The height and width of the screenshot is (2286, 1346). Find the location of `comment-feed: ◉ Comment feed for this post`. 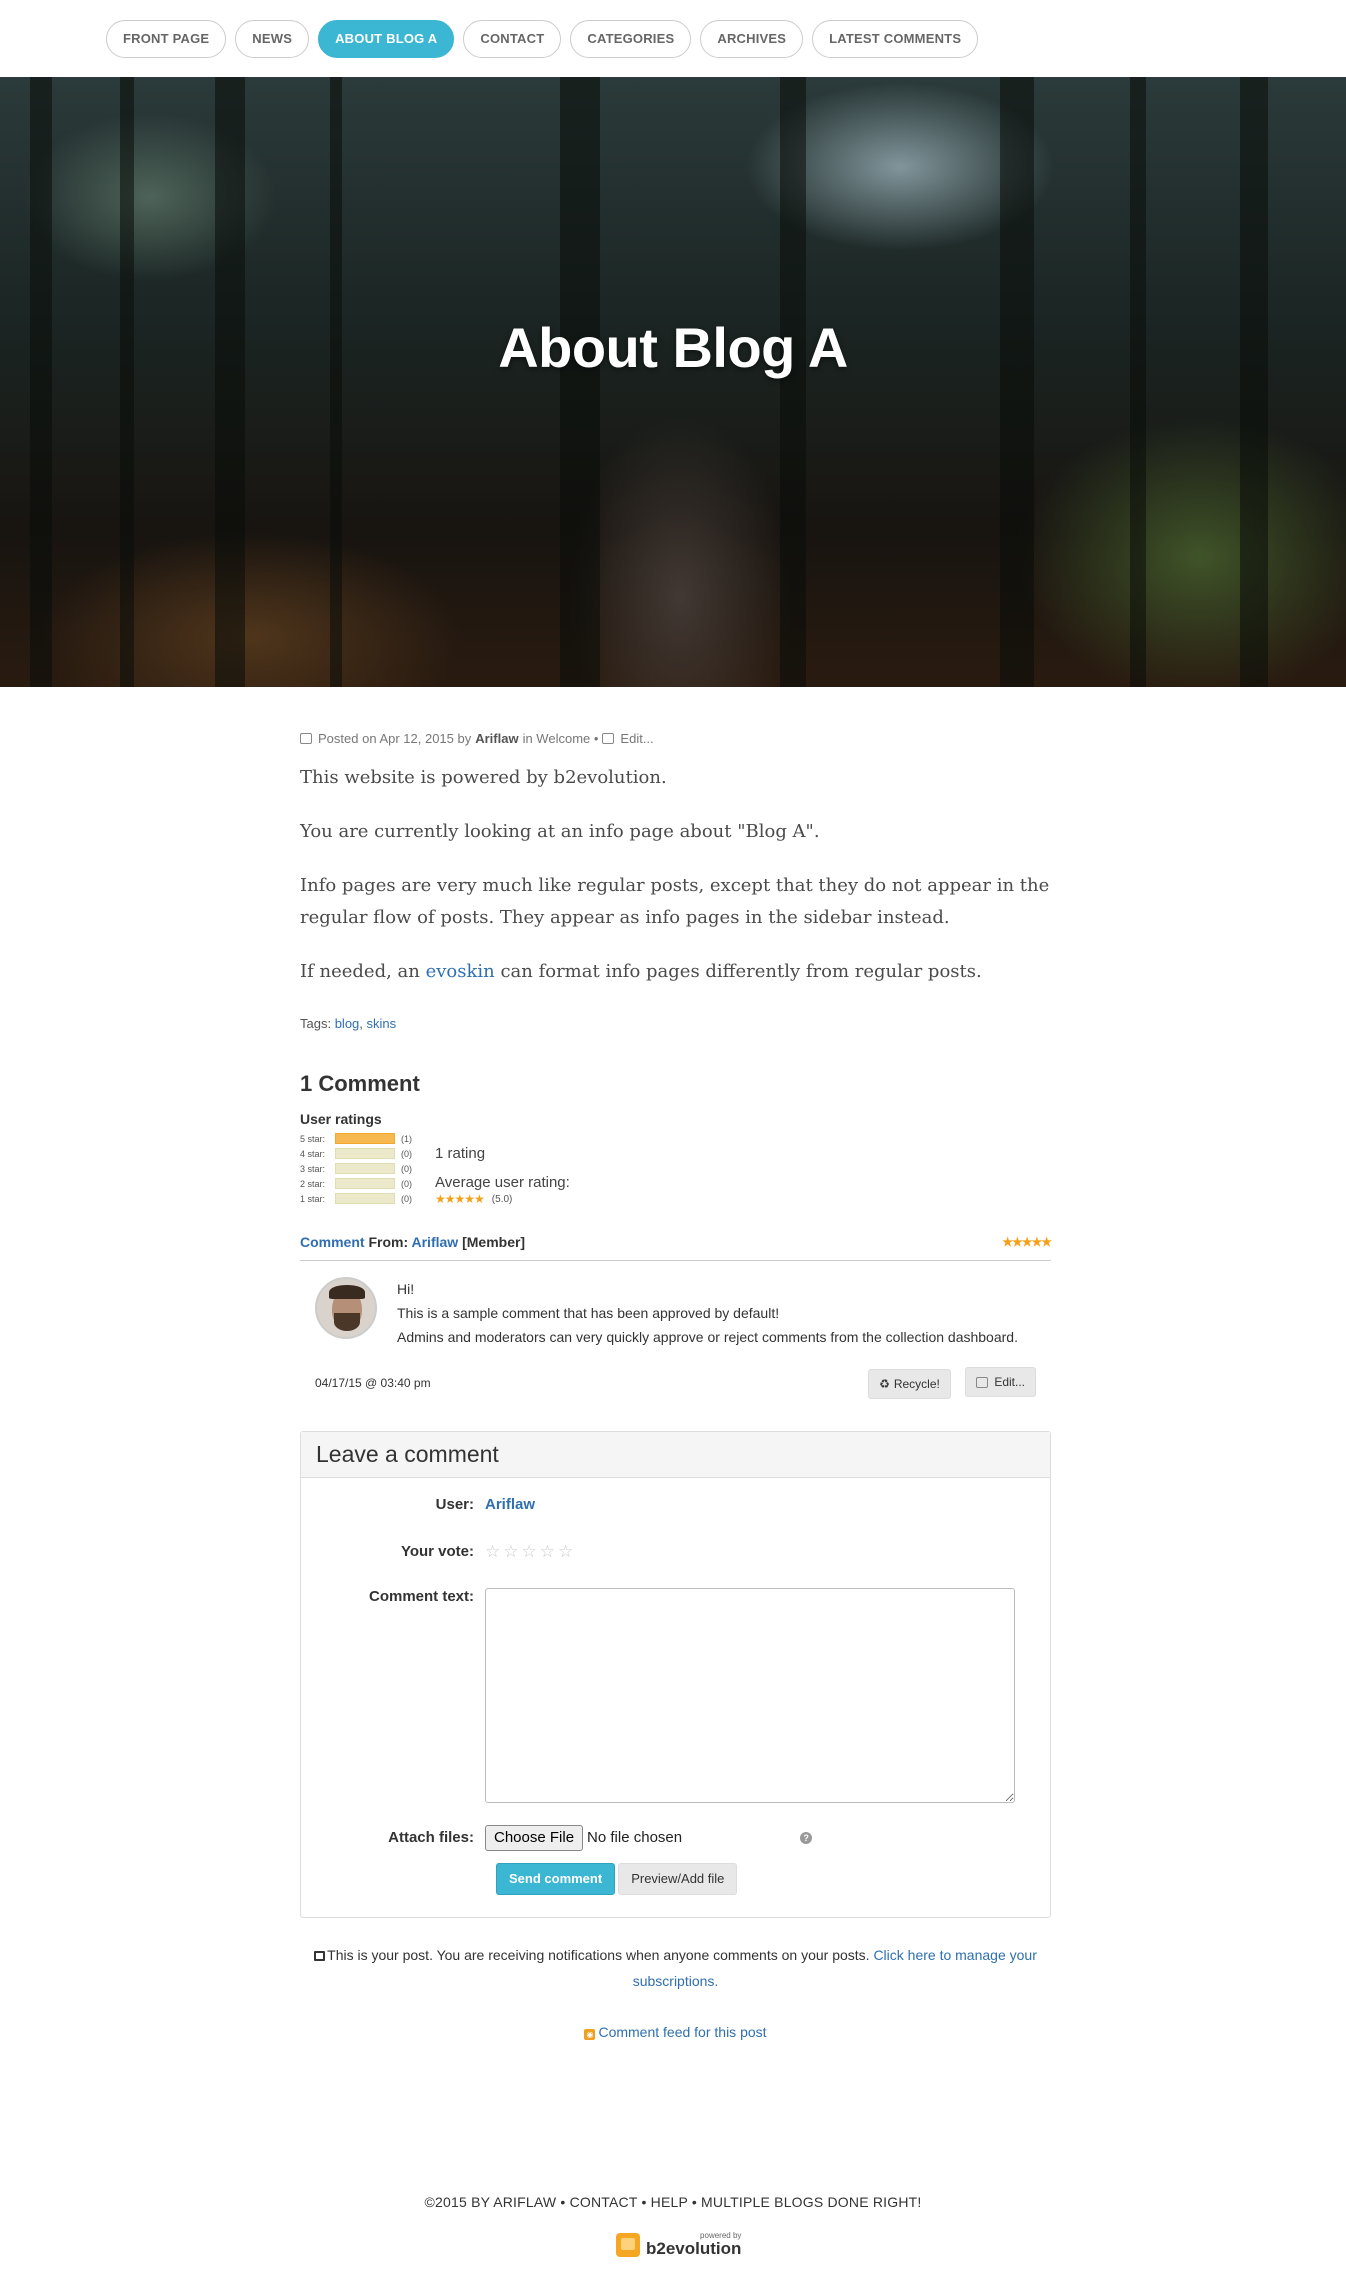

comment-feed: ◉ Comment feed for this post is located at coordinates (675, 2032).